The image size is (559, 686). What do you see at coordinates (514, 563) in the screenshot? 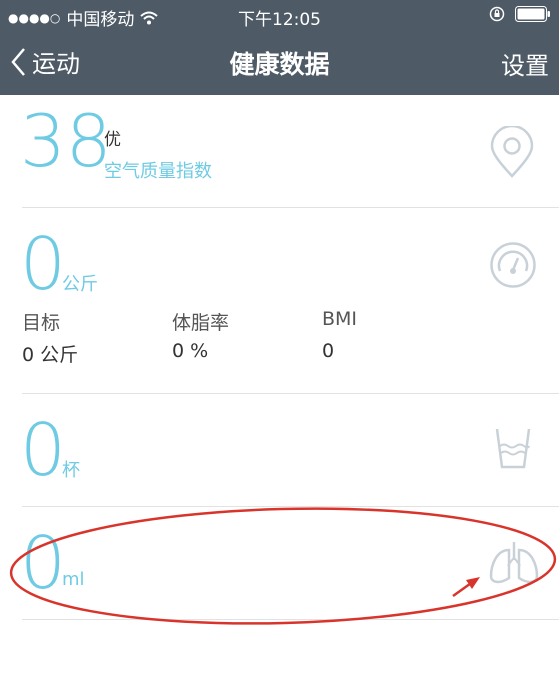
I see `lungs-icon` at bounding box center [514, 563].